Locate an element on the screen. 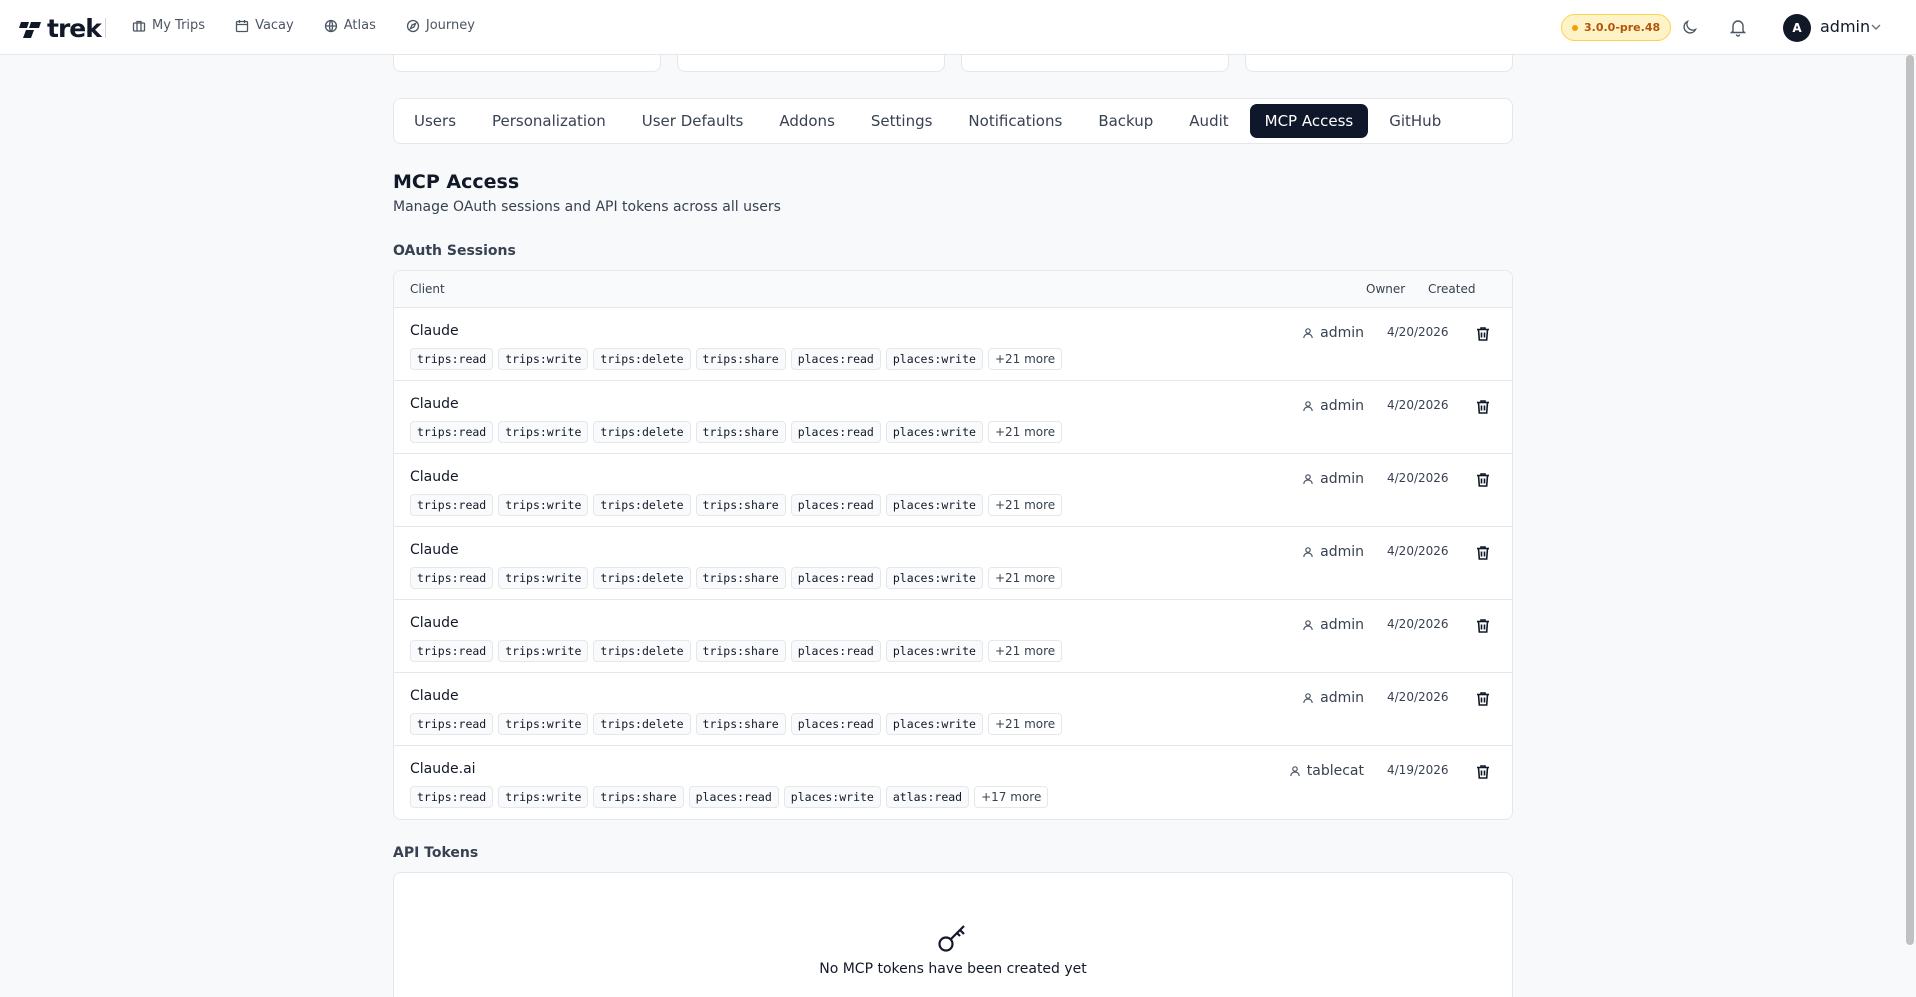 Image resolution: width=1916 pixels, height=997 pixels. more-scopes-badge: +17 more is located at coordinates (1011, 797).